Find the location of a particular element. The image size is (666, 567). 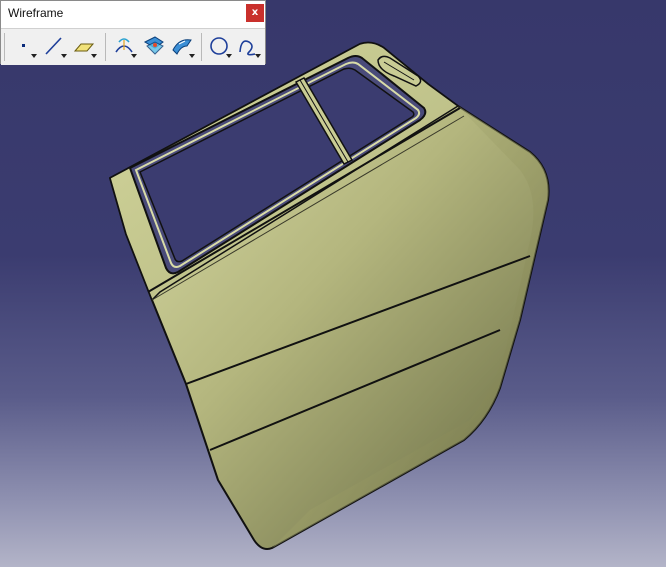

intersection-button is located at coordinates (154, 46).